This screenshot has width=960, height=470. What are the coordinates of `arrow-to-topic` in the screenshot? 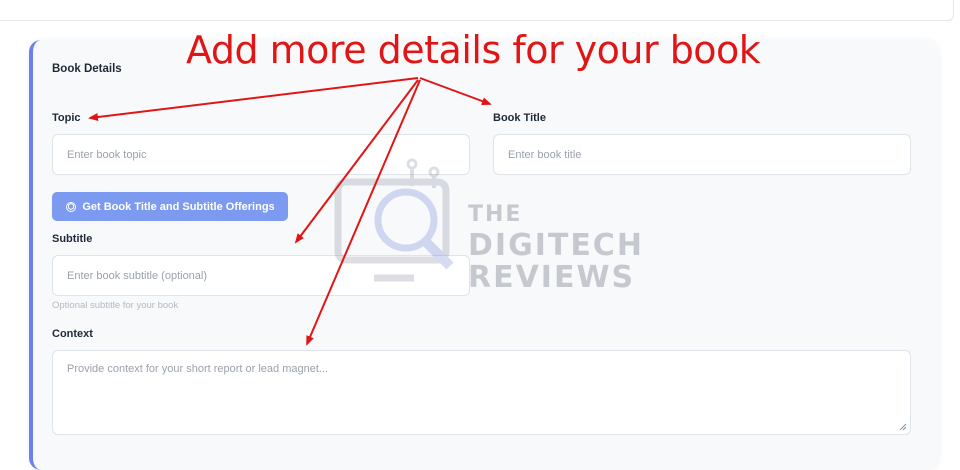 It's located at (253, 99).